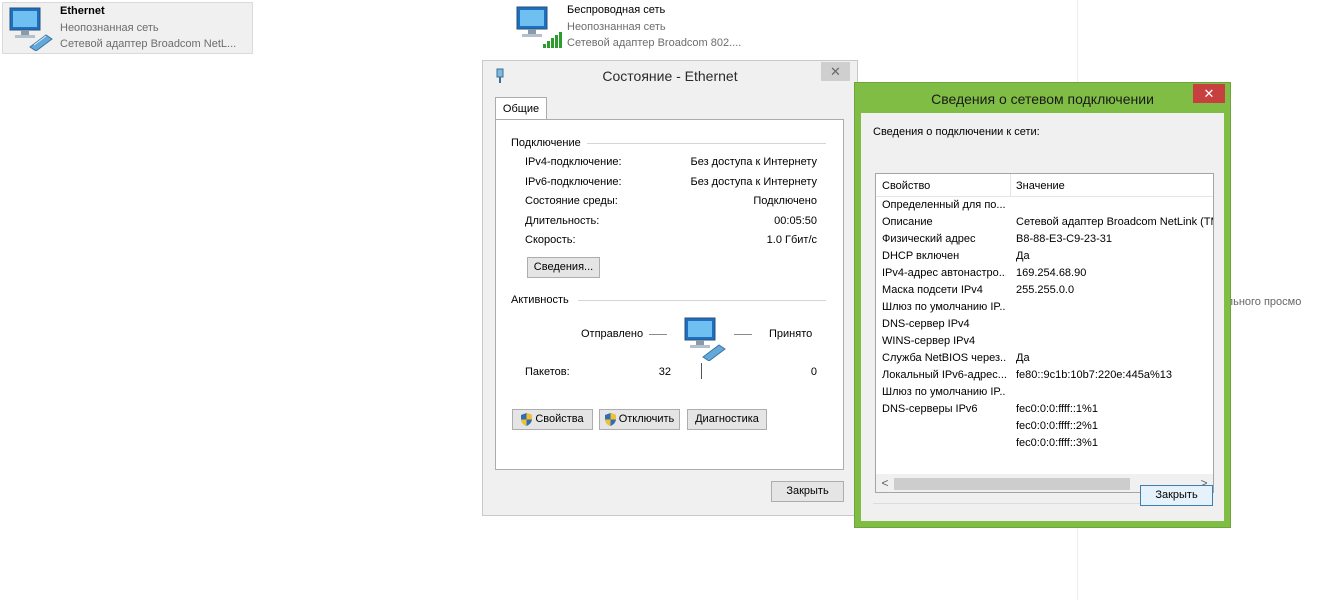 Image resolution: width=1325 pixels, height=600 pixels. I want to click on details-row: DNS-серверы IPv6 fec0:0:0:ffff::1%1, so click(1044, 409).